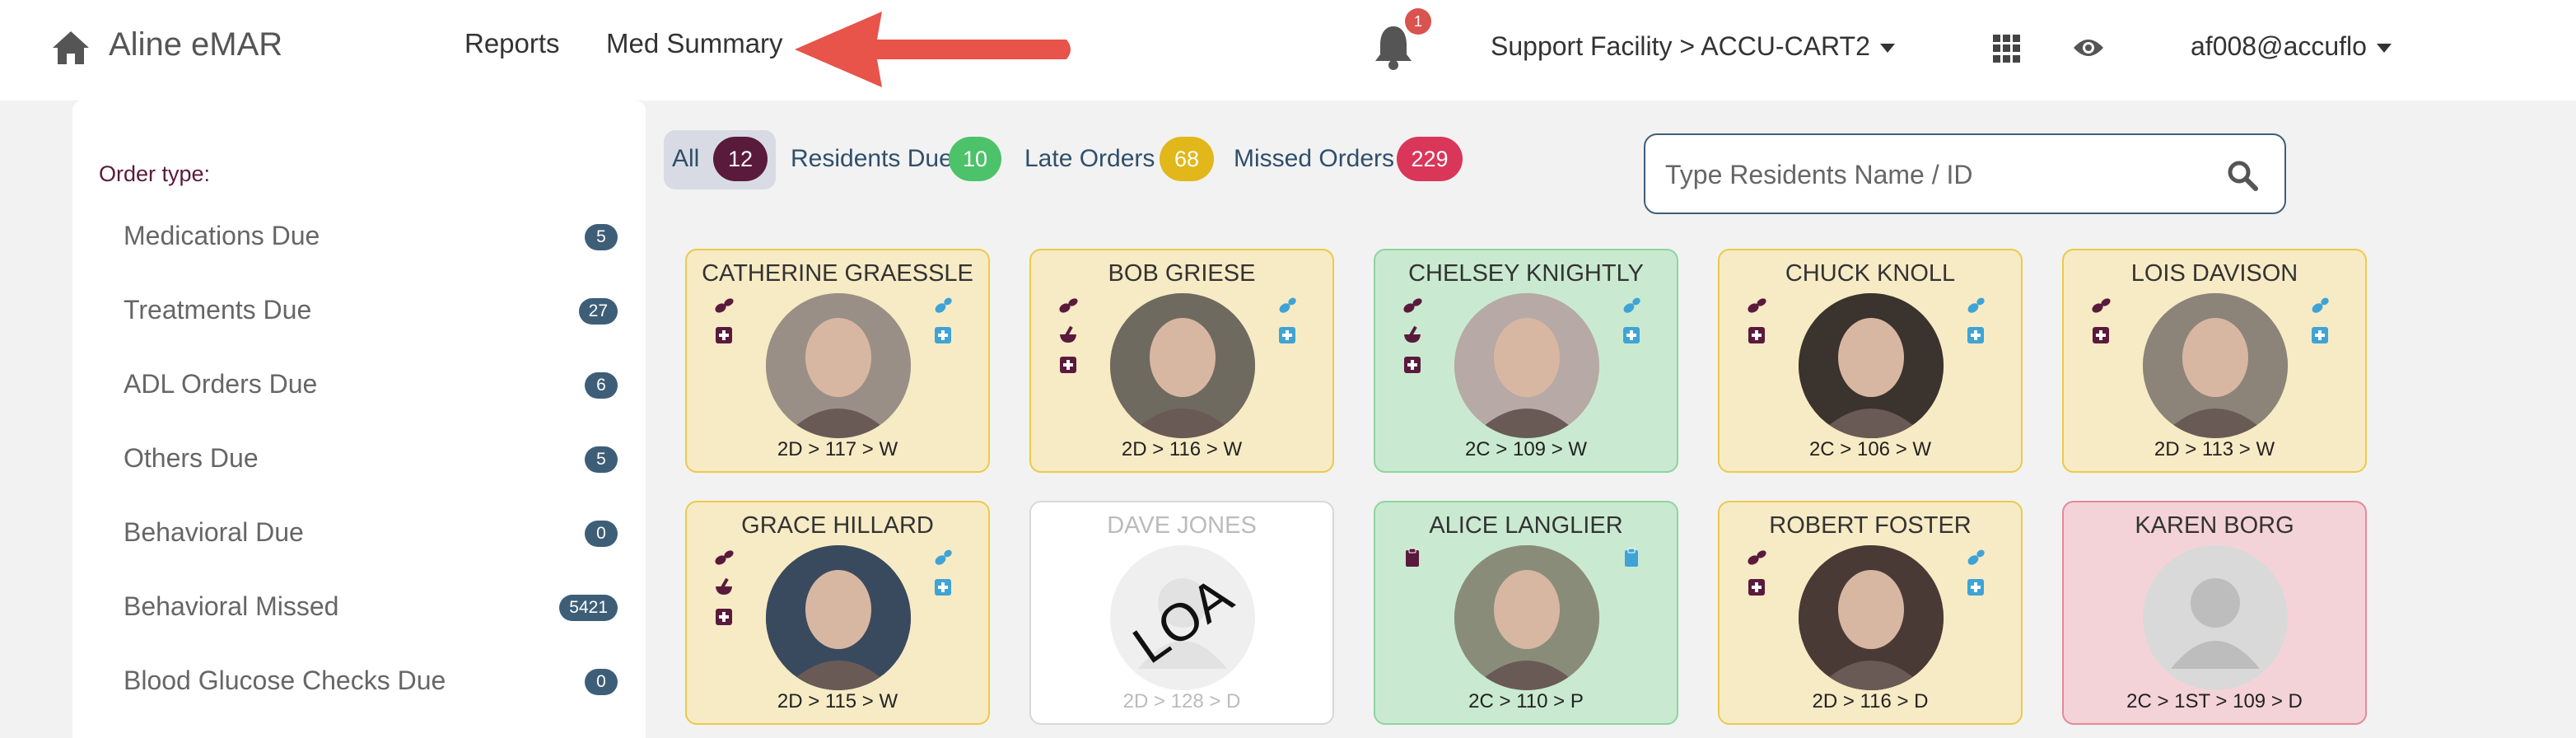  What do you see at coordinates (371, 533) in the screenshot?
I see `sidebar-item-behavioral-due: Behavioral Due 0` at bounding box center [371, 533].